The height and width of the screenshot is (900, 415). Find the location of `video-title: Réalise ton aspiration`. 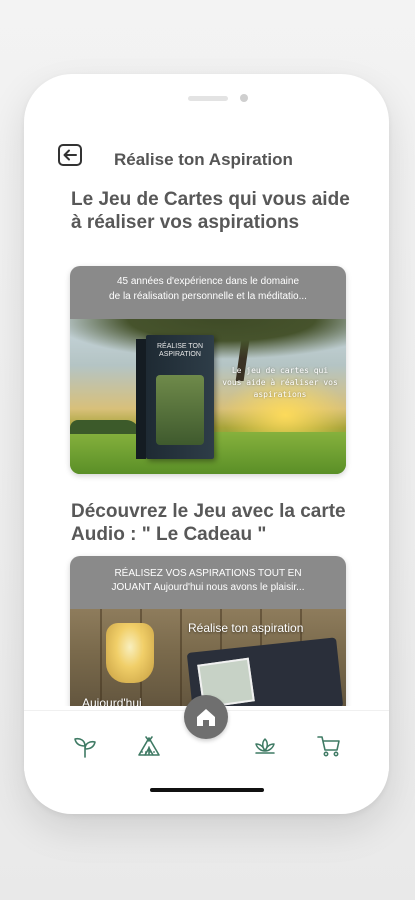

video-title: Réalise ton aspiration is located at coordinates (246, 628).